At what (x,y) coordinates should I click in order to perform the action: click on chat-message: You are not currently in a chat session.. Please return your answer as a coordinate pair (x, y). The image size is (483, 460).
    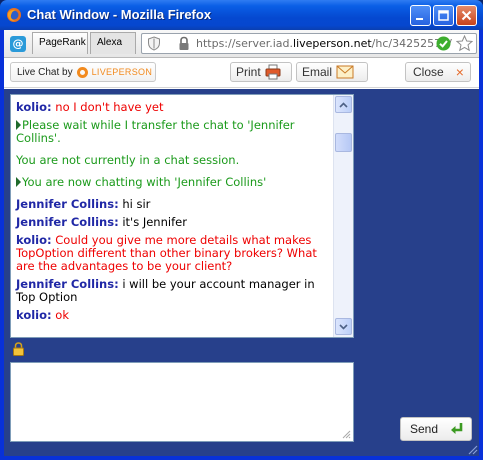
    Looking at the image, I should click on (172, 160).